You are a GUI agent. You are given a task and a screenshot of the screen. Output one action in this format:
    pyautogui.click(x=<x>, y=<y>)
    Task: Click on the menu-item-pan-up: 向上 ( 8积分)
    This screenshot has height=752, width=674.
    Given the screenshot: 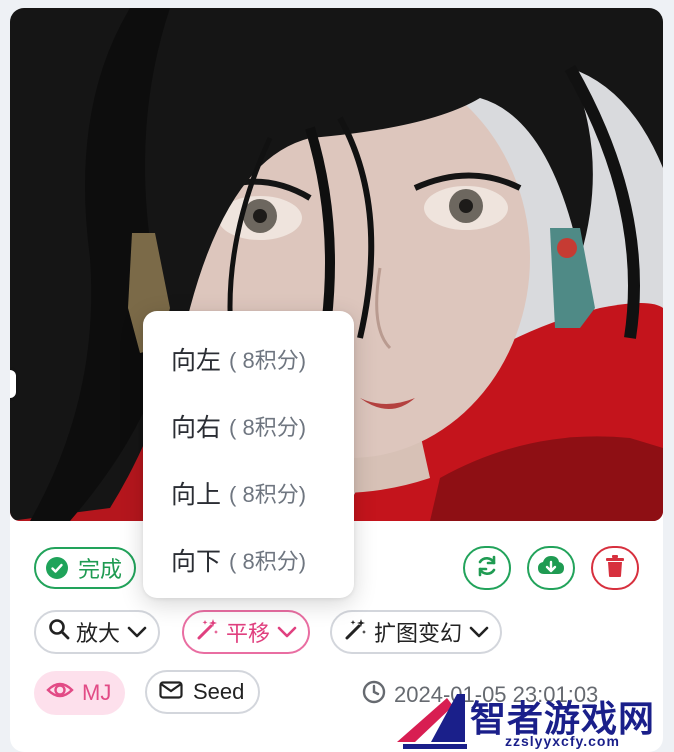 What is the action you would take?
    pyautogui.click(x=248, y=492)
    